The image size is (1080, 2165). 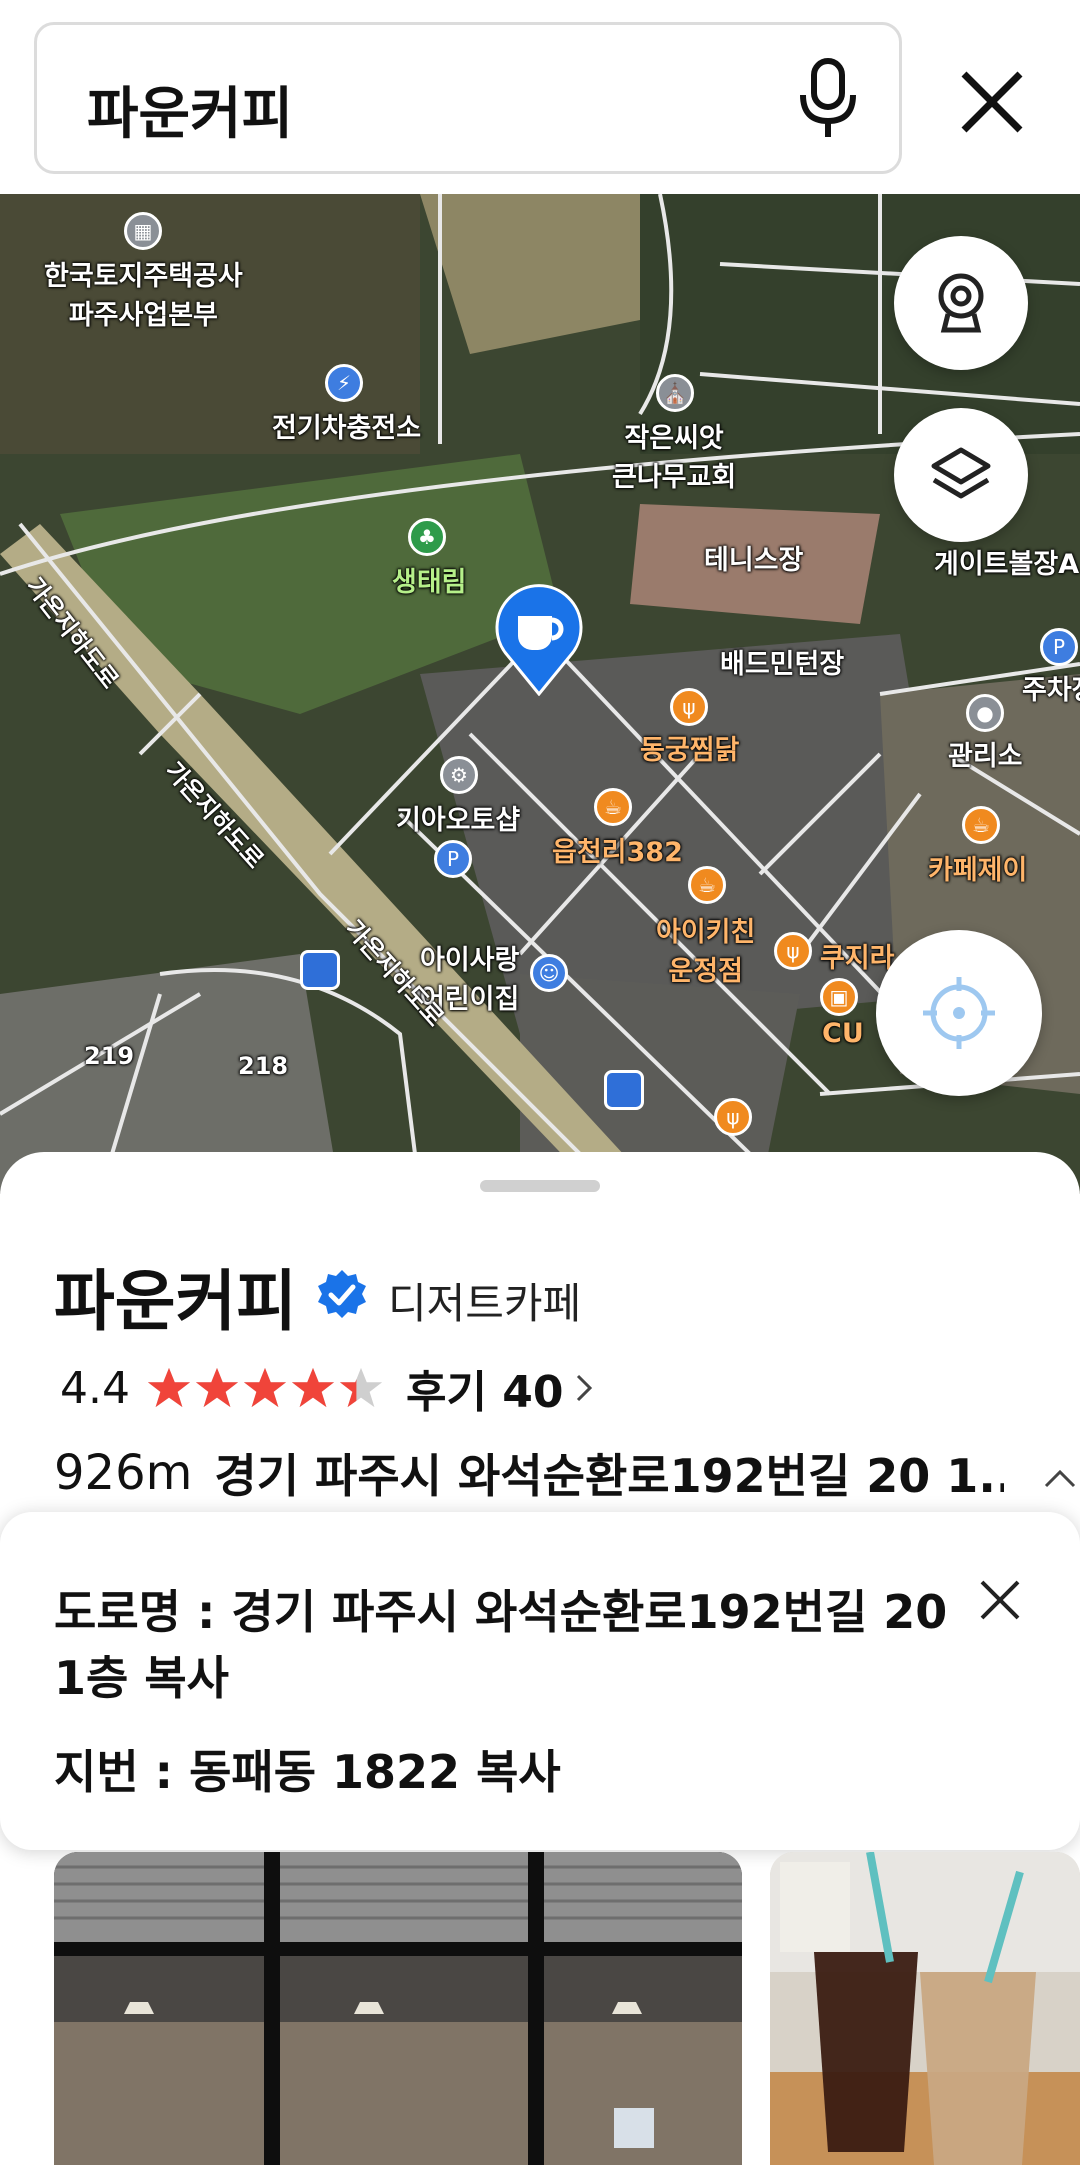 What do you see at coordinates (307, 1769) in the screenshot?
I see `lot-address: 지번 : 동패동 1822 복사` at bounding box center [307, 1769].